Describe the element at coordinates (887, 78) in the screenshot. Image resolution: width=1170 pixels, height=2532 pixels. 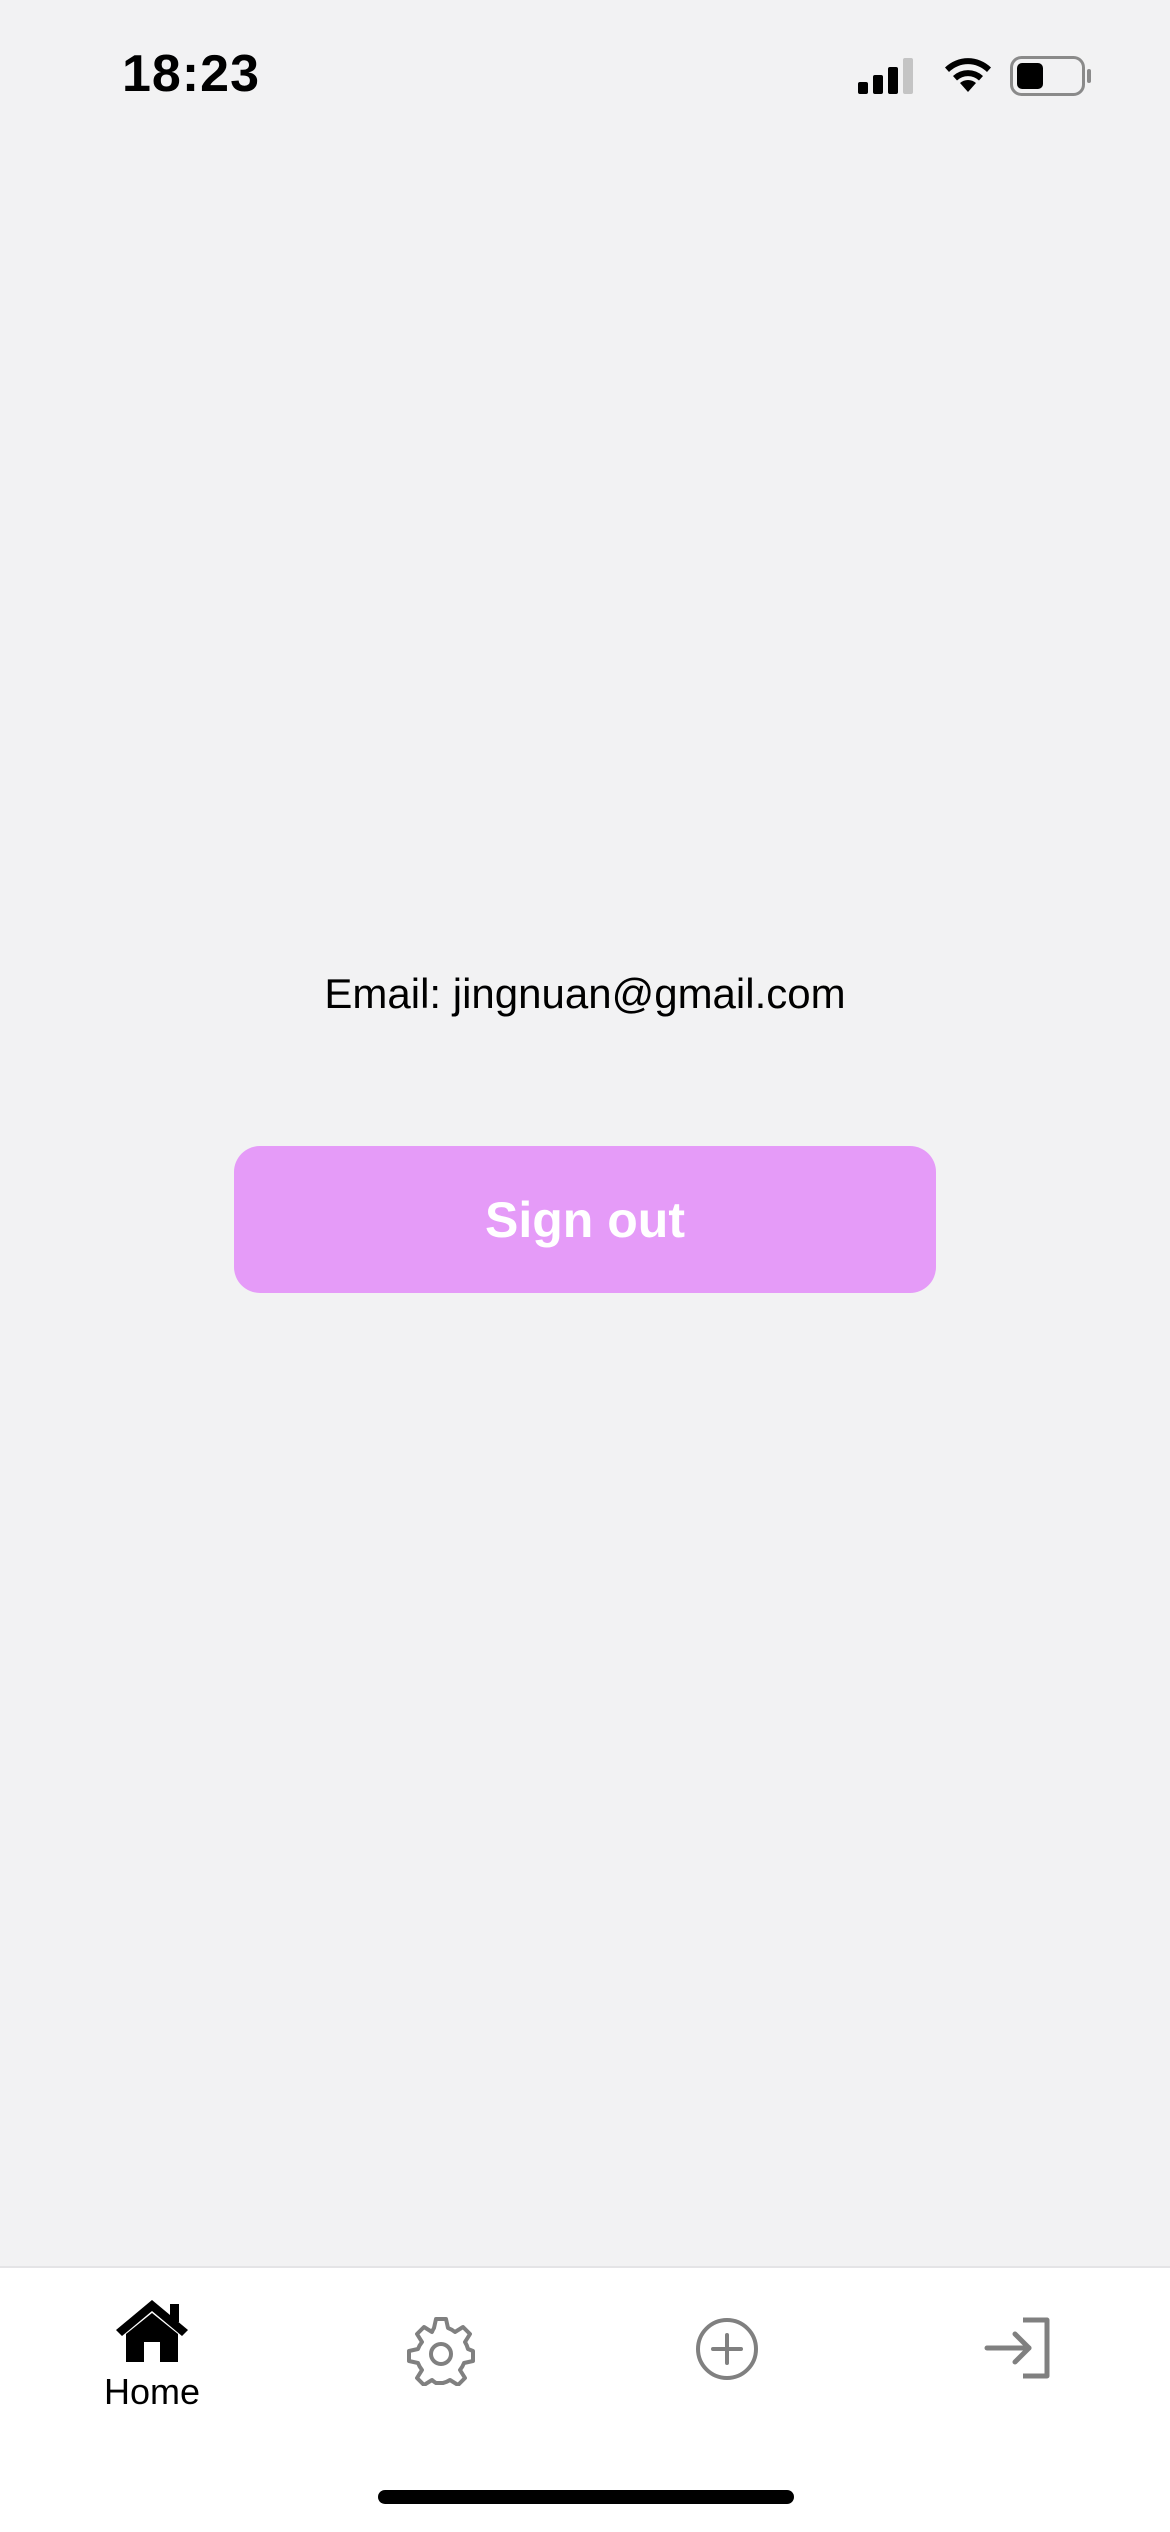
I see `signal-icon` at that location.